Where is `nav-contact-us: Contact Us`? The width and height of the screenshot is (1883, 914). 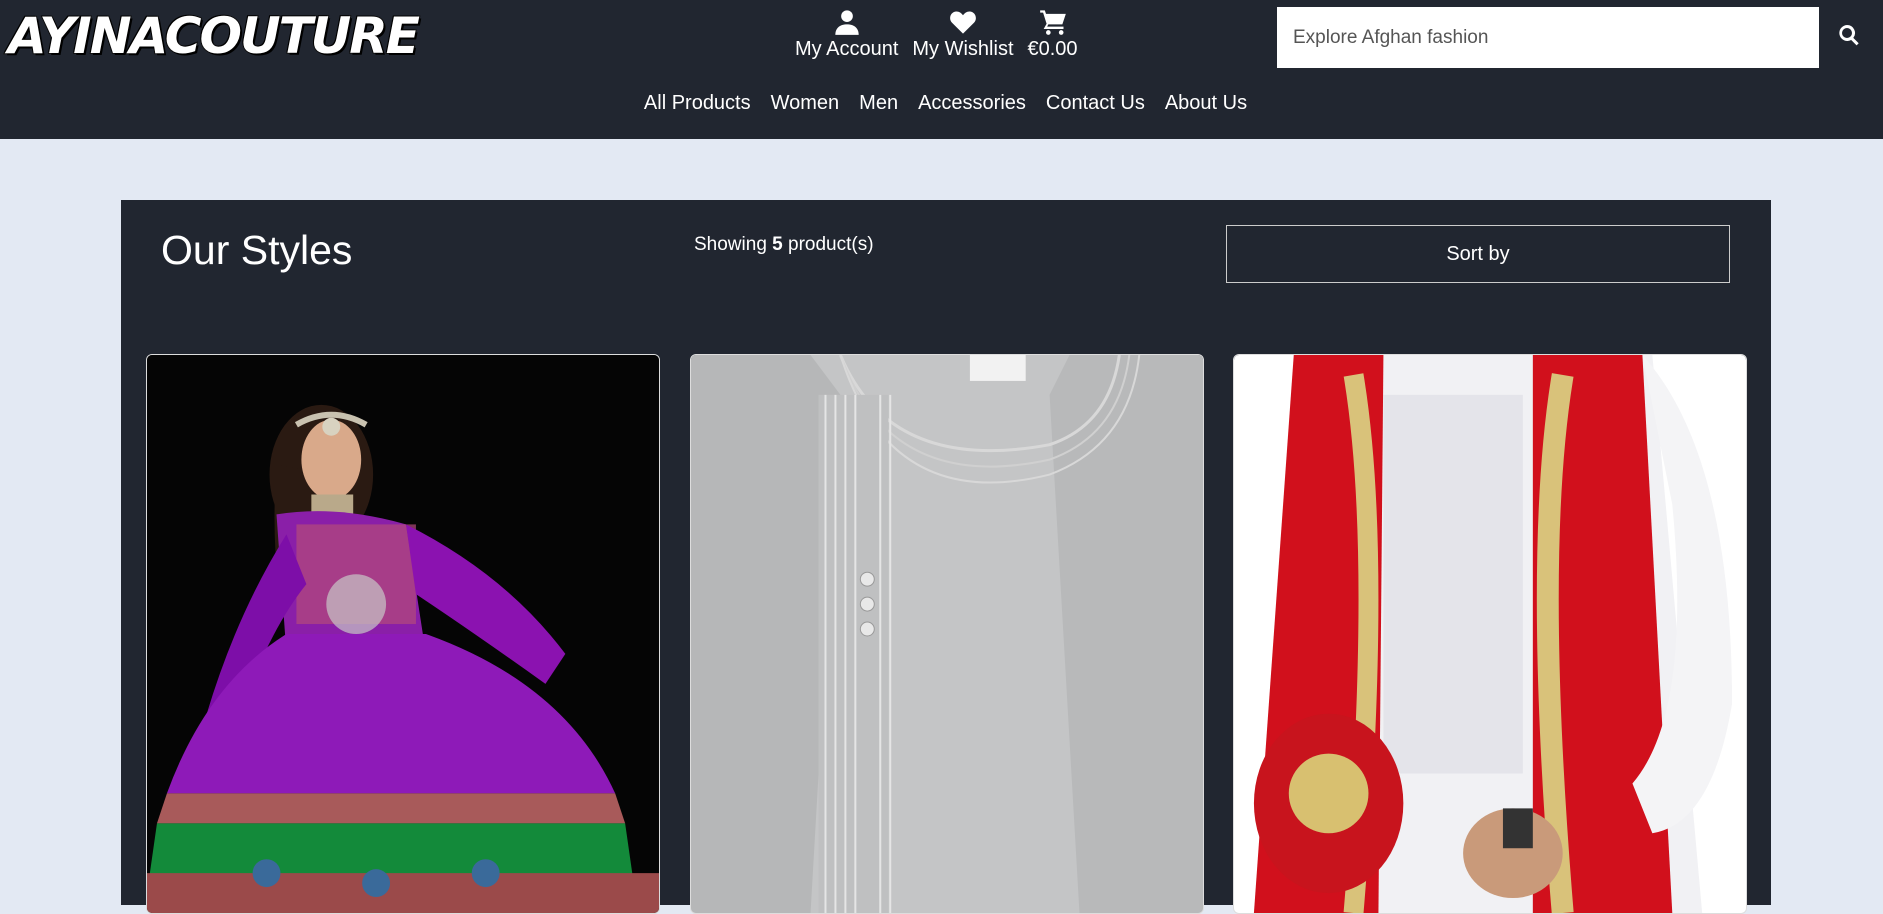 nav-contact-us: Contact Us is located at coordinates (1095, 103).